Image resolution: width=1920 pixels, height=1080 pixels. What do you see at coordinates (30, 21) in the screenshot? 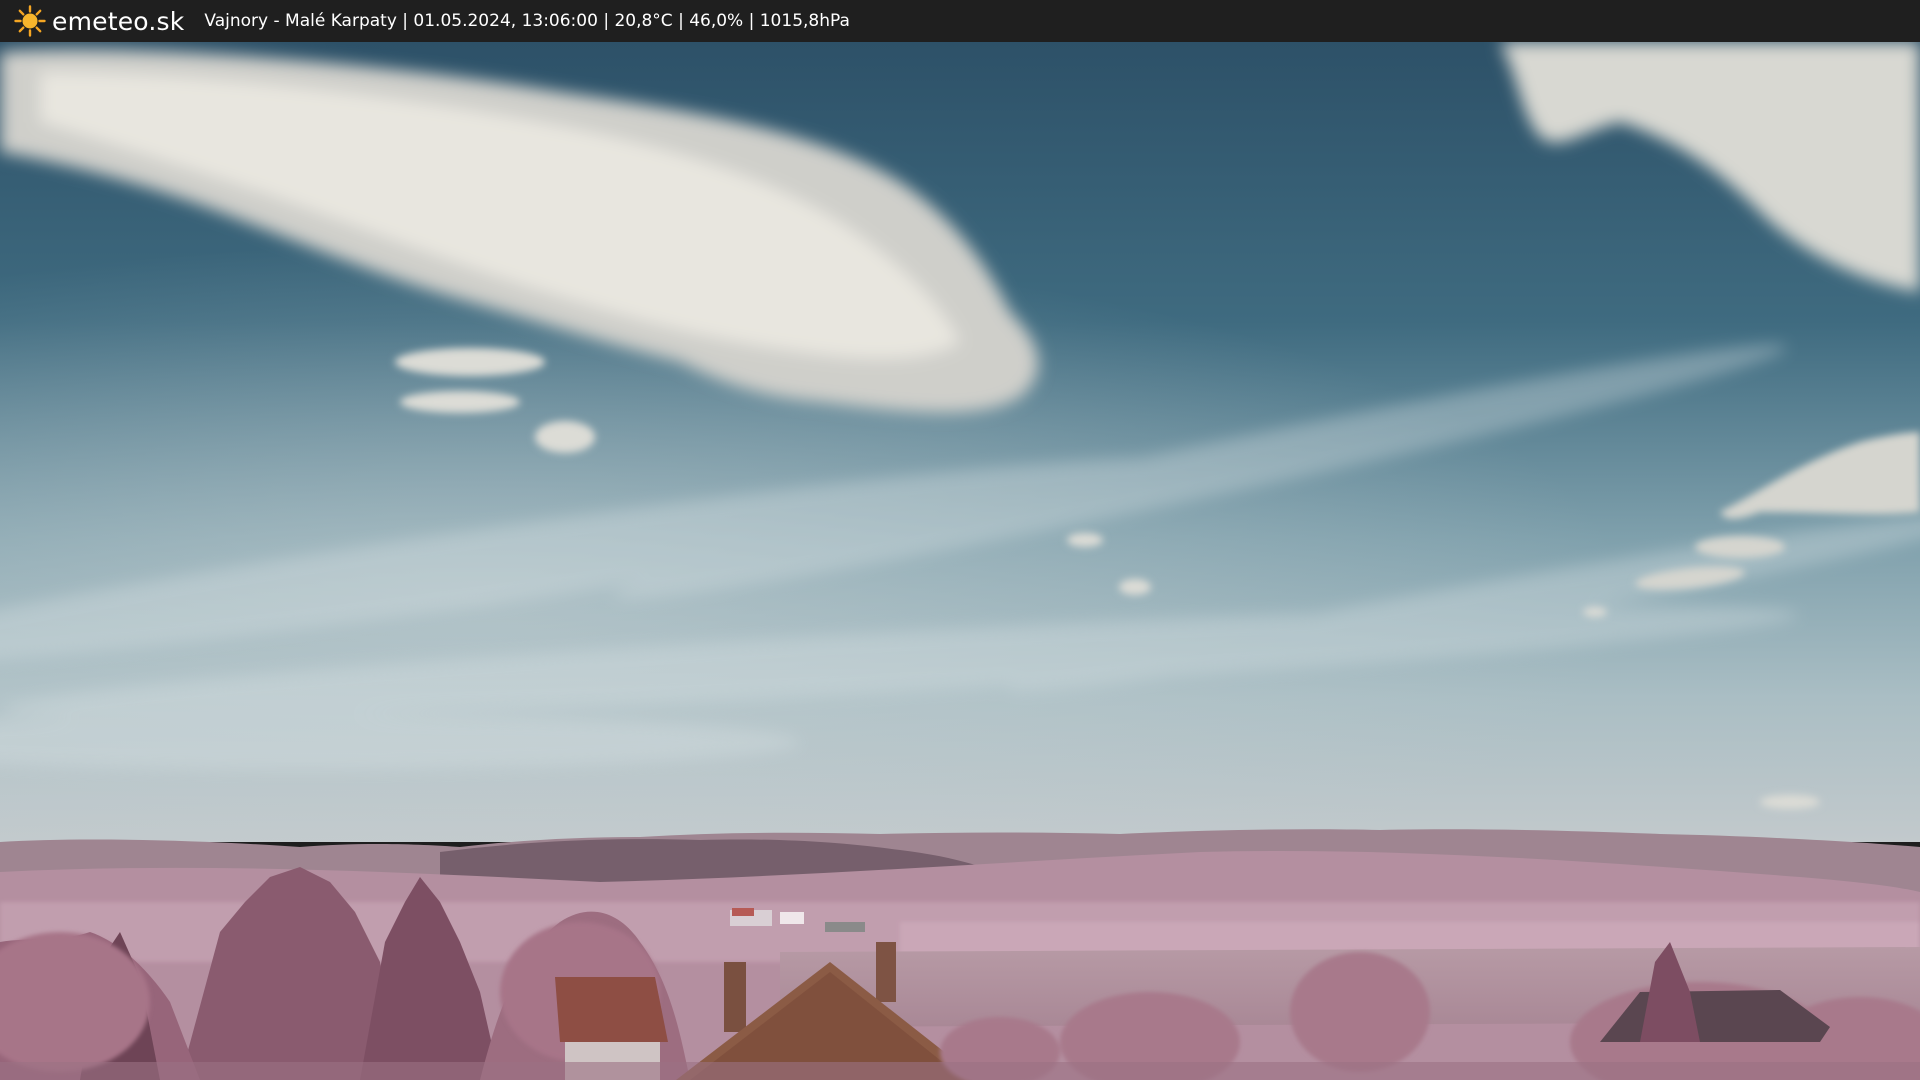
I see `sun-icon` at bounding box center [30, 21].